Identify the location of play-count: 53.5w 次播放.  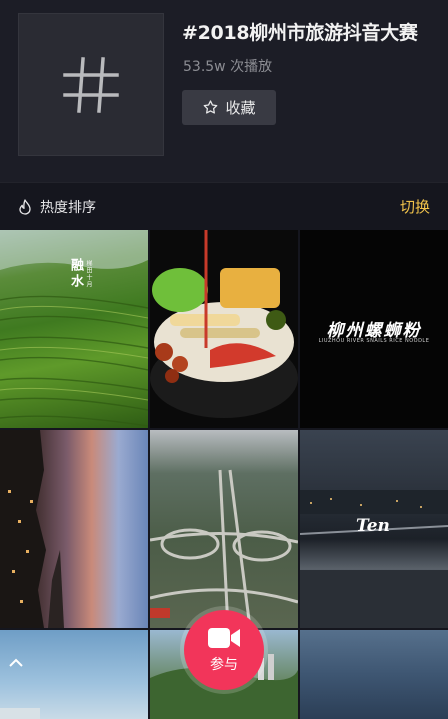
(228, 67).